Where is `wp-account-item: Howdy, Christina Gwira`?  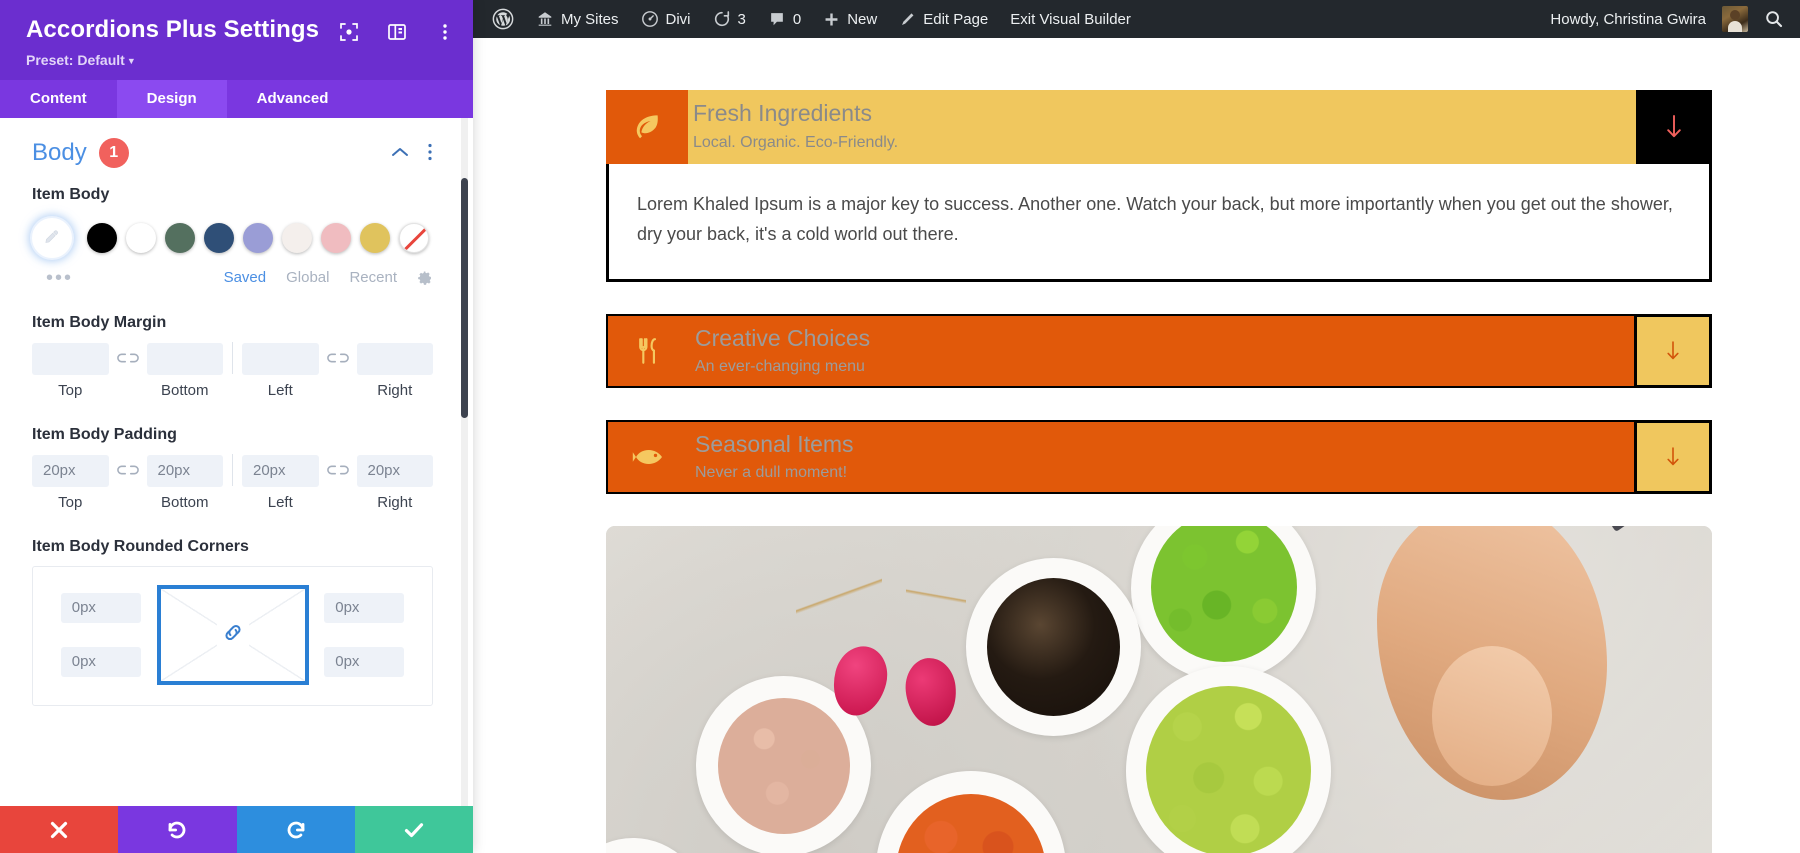
wp-account-item: Howdy, Christina Gwira is located at coordinates (1644, 19).